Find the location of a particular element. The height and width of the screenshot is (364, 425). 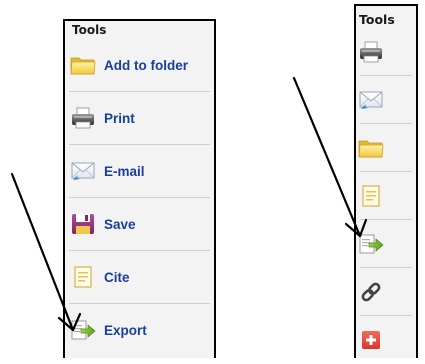

email-button: E-mail is located at coordinates (139, 171).